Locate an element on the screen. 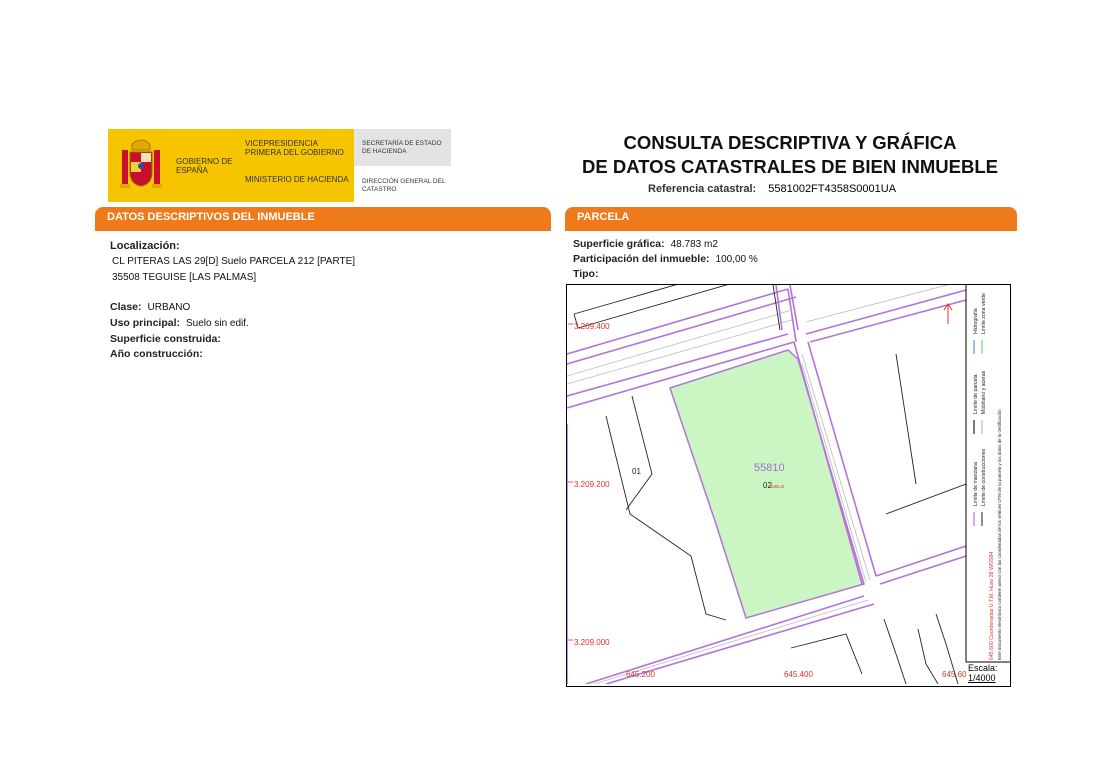 The width and height of the screenshot is (1100, 777). legend-manzana: Limite de manzana is located at coordinates (976, 484).